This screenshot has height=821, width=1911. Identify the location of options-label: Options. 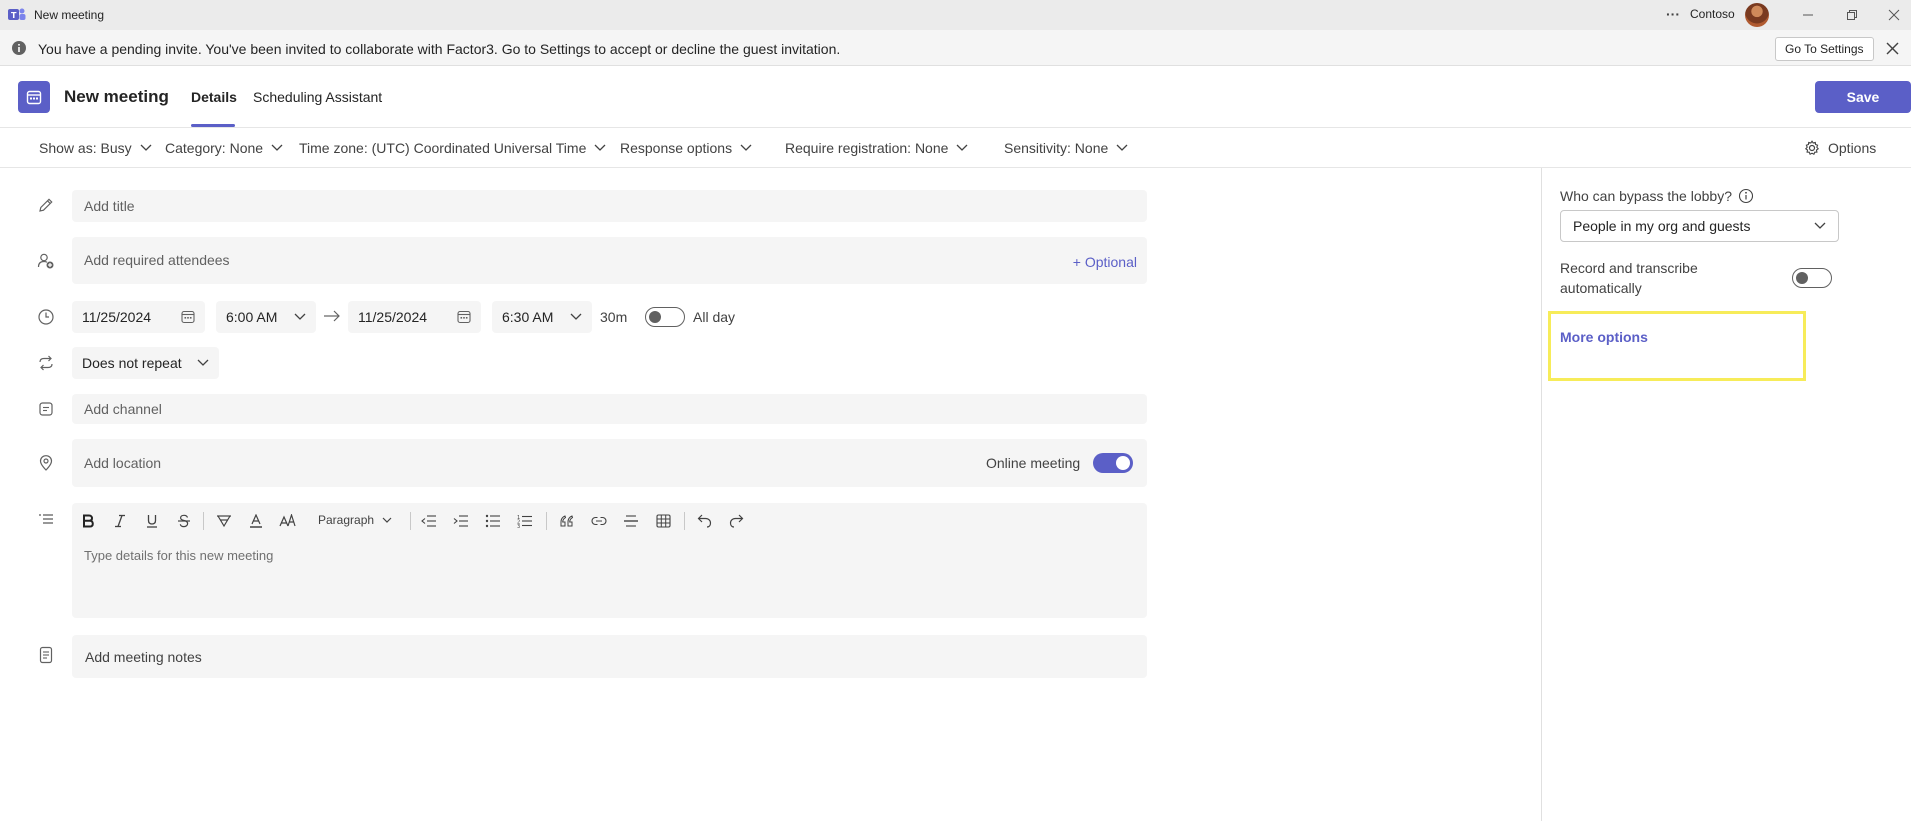
(1852, 148).